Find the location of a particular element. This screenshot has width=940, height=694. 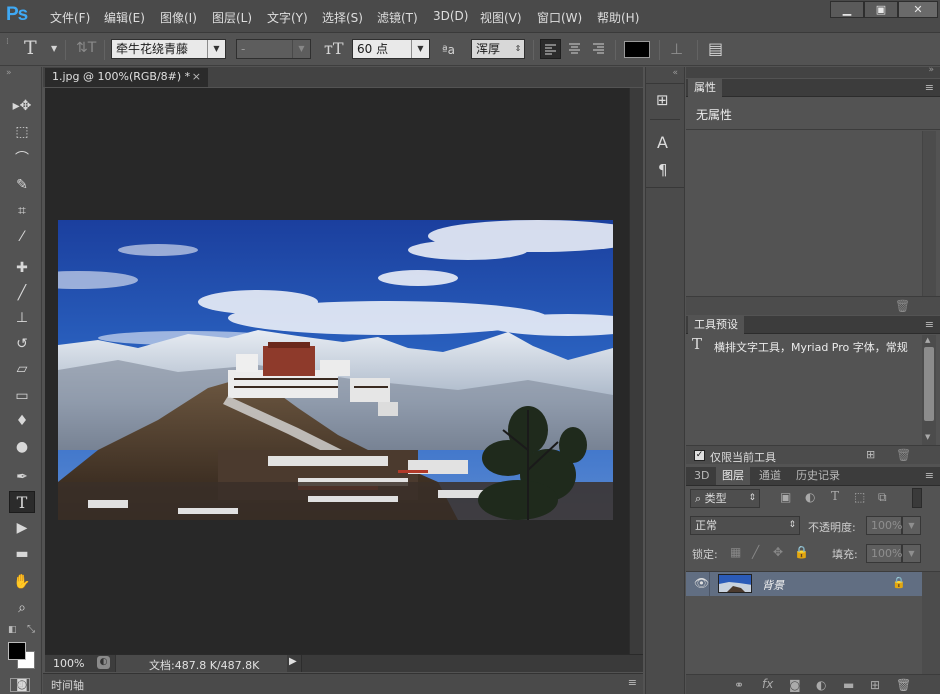

clone-stamp-tool-icon: ⊥ is located at coordinates (22, 318).